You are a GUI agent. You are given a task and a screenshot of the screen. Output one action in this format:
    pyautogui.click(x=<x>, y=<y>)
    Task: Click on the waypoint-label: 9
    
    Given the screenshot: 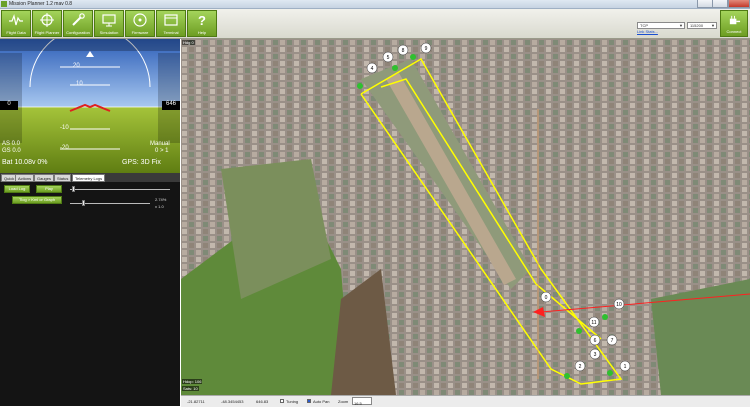 What is the action you would take?
    pyautogui.click(x=426, y=49)
    